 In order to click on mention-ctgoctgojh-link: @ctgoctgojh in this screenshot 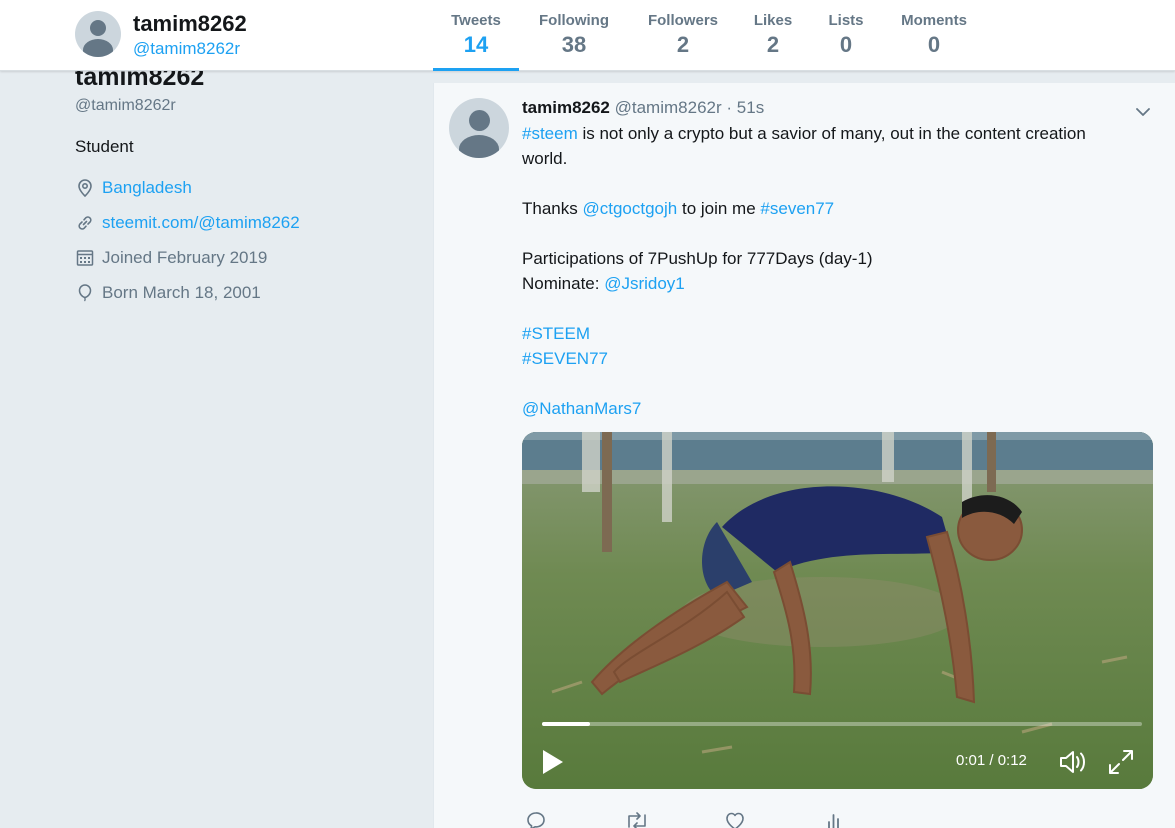, I will do `click(629, 208)`.